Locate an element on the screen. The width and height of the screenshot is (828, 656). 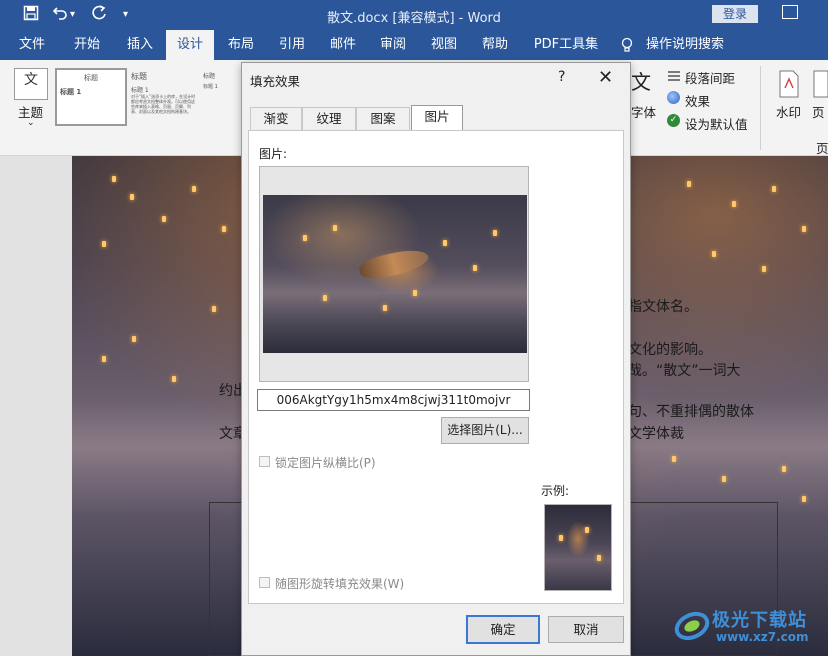
paragraph-spacing-icon is located at coordinates (674, 78).